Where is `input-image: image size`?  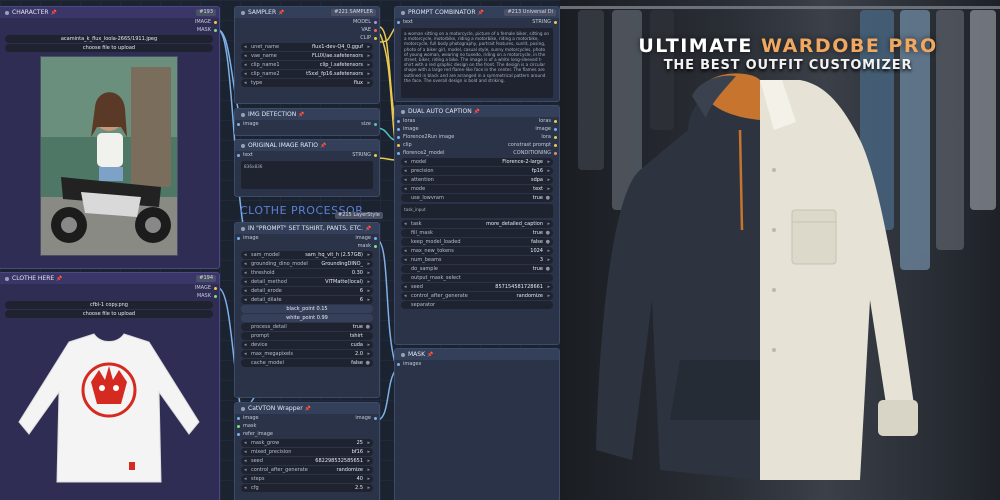 input-image: image size is located at coordinates (307, 124).